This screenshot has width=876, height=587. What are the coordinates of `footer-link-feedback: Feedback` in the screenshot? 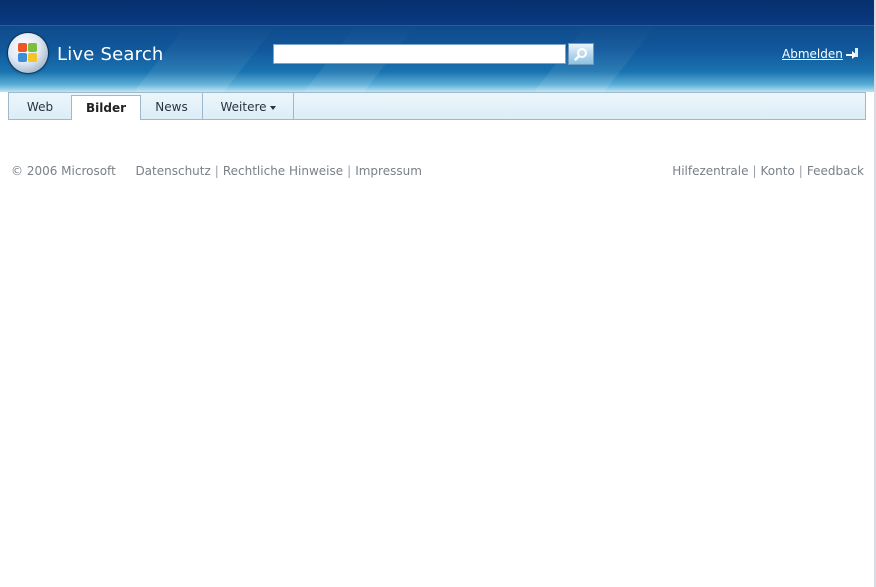 It's located at (835, 171).